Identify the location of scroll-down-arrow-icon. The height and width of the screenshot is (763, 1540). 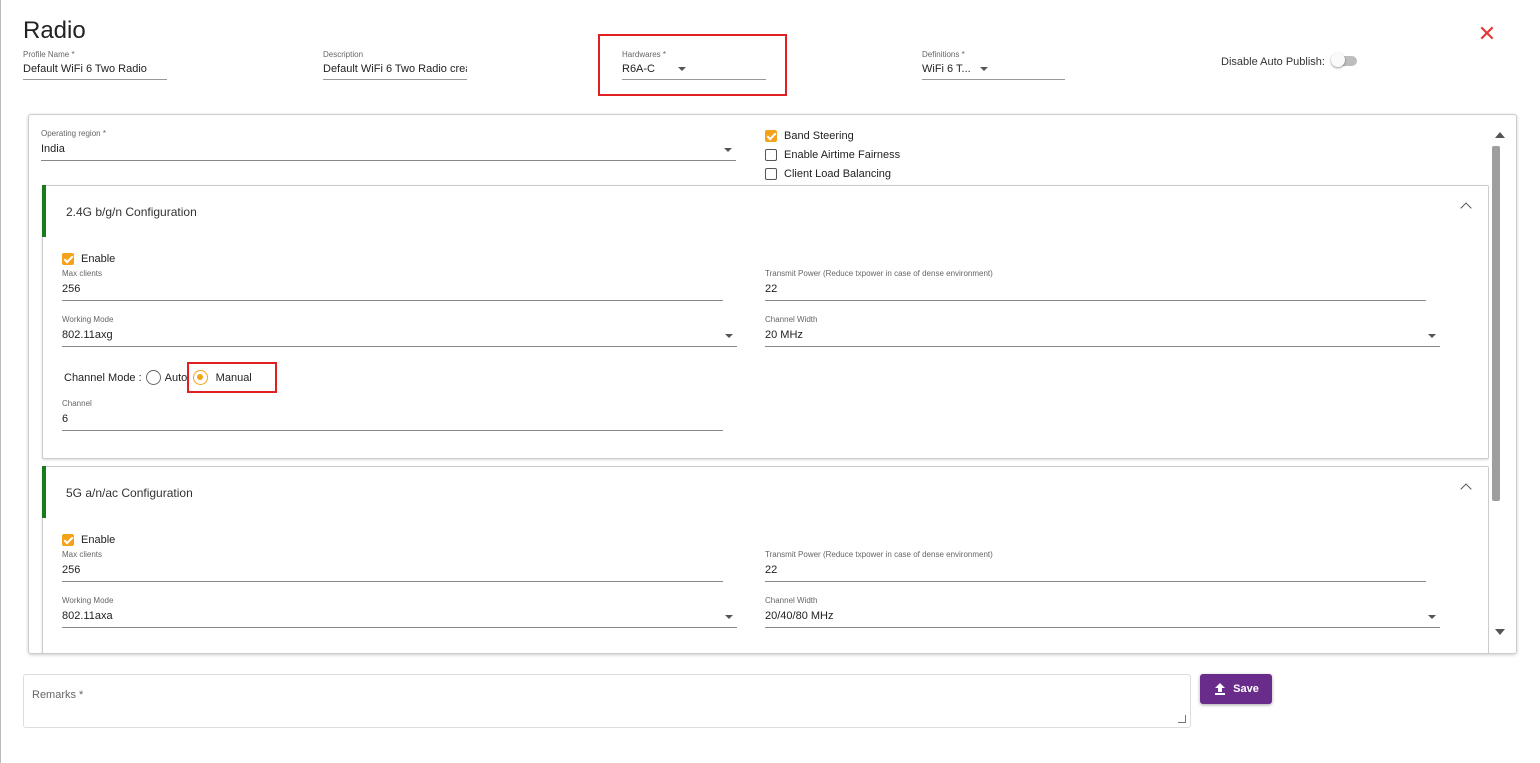
(1500, 632).